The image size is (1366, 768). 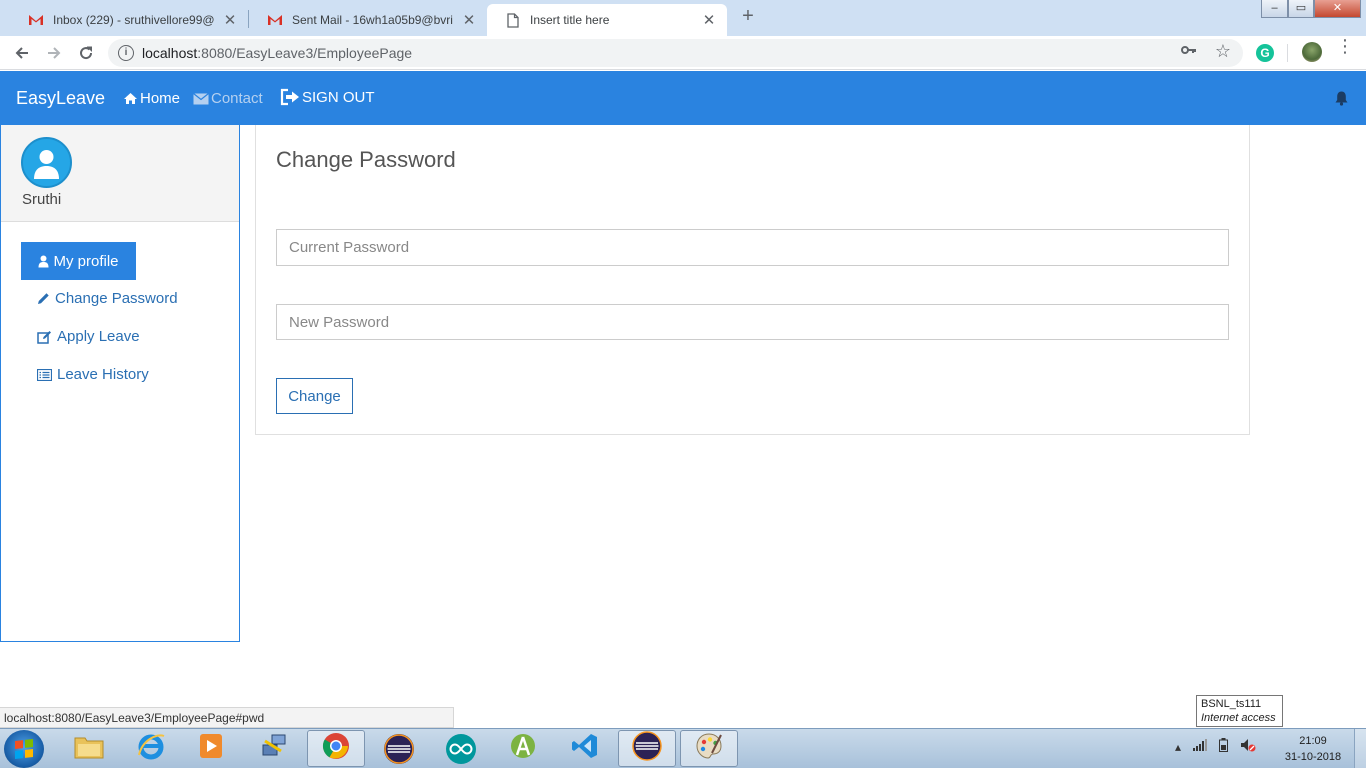 I want to click on windows-logo-icon, so click(x=24, y=749).